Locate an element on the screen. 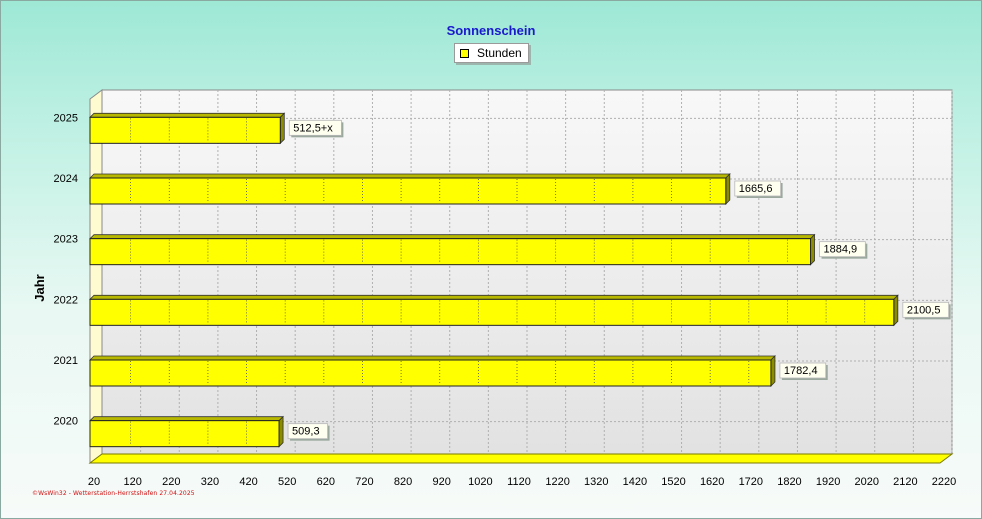 The width and height of the screenshot is (982, 519). data-label: 1665,6 is located at coordinates (756, 189).